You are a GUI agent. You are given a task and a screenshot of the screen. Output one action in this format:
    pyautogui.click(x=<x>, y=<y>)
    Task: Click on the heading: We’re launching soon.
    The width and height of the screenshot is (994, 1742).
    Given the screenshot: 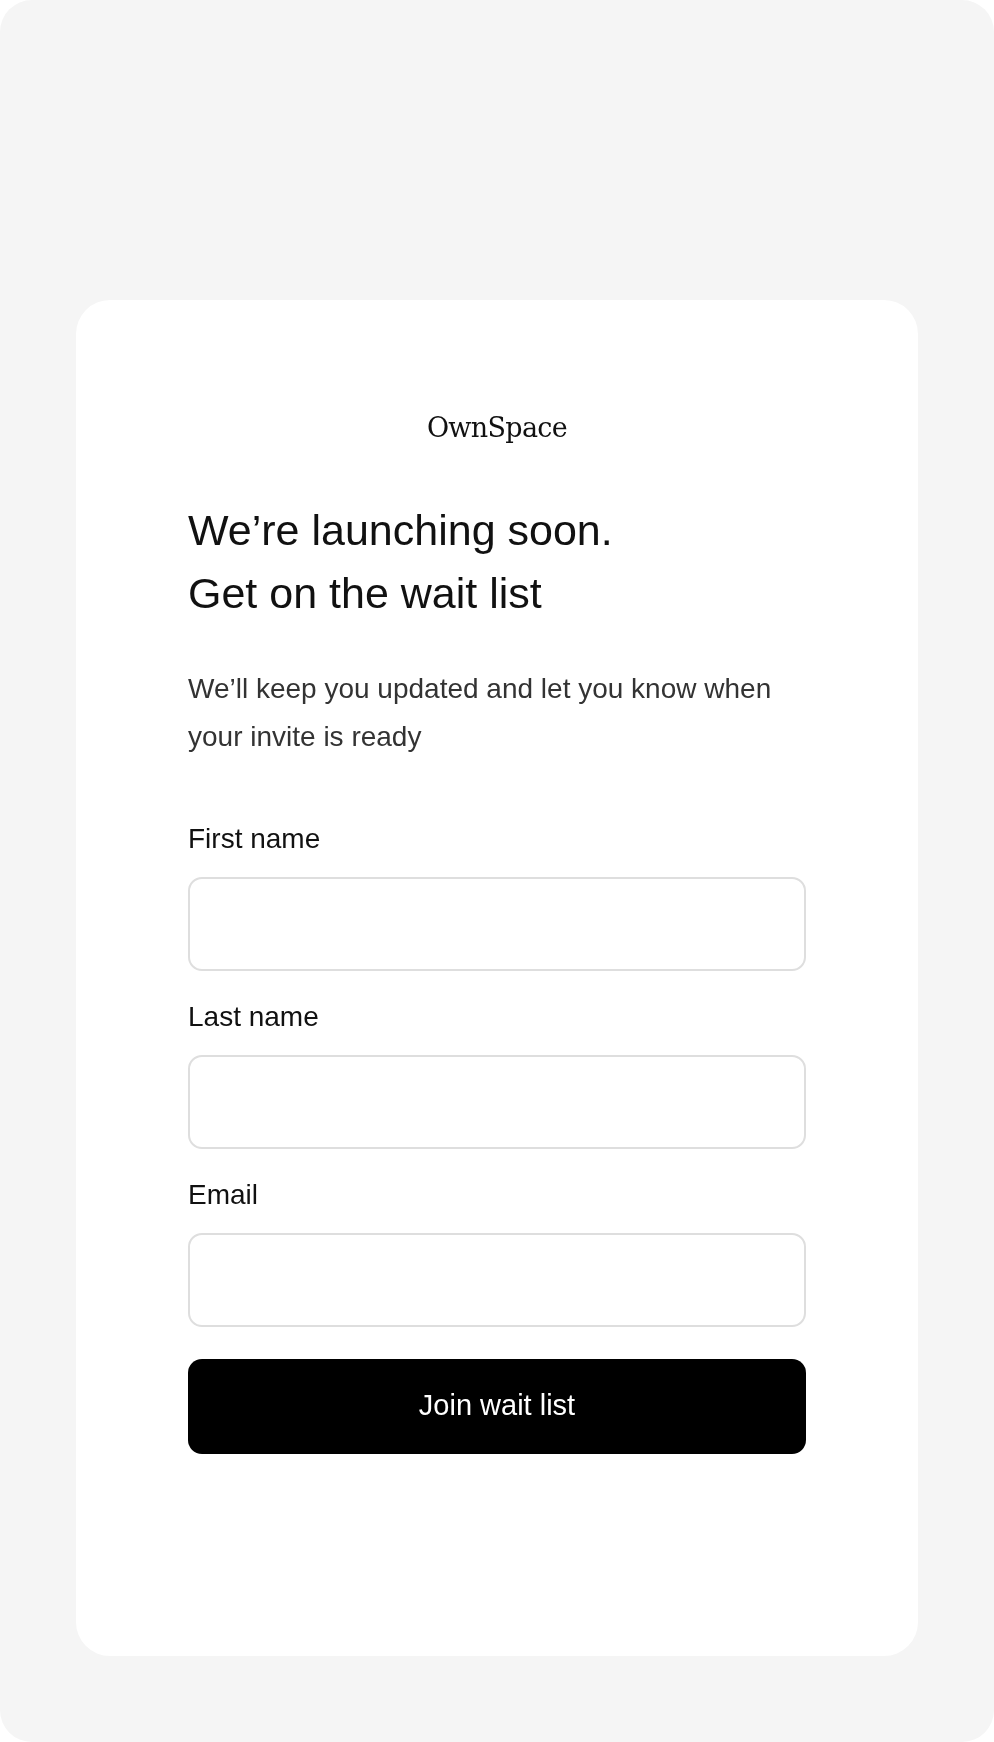 What is the action you would take?
    pyautogui.click(x=401, y=530)
    